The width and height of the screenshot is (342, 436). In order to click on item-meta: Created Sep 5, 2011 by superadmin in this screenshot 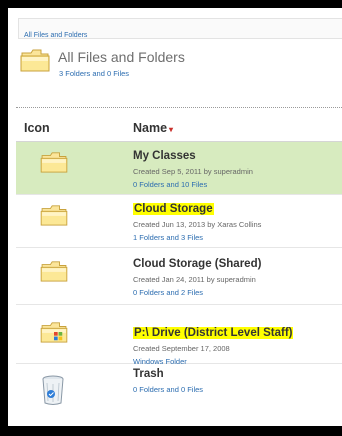, I will do `click(193, 171)`.